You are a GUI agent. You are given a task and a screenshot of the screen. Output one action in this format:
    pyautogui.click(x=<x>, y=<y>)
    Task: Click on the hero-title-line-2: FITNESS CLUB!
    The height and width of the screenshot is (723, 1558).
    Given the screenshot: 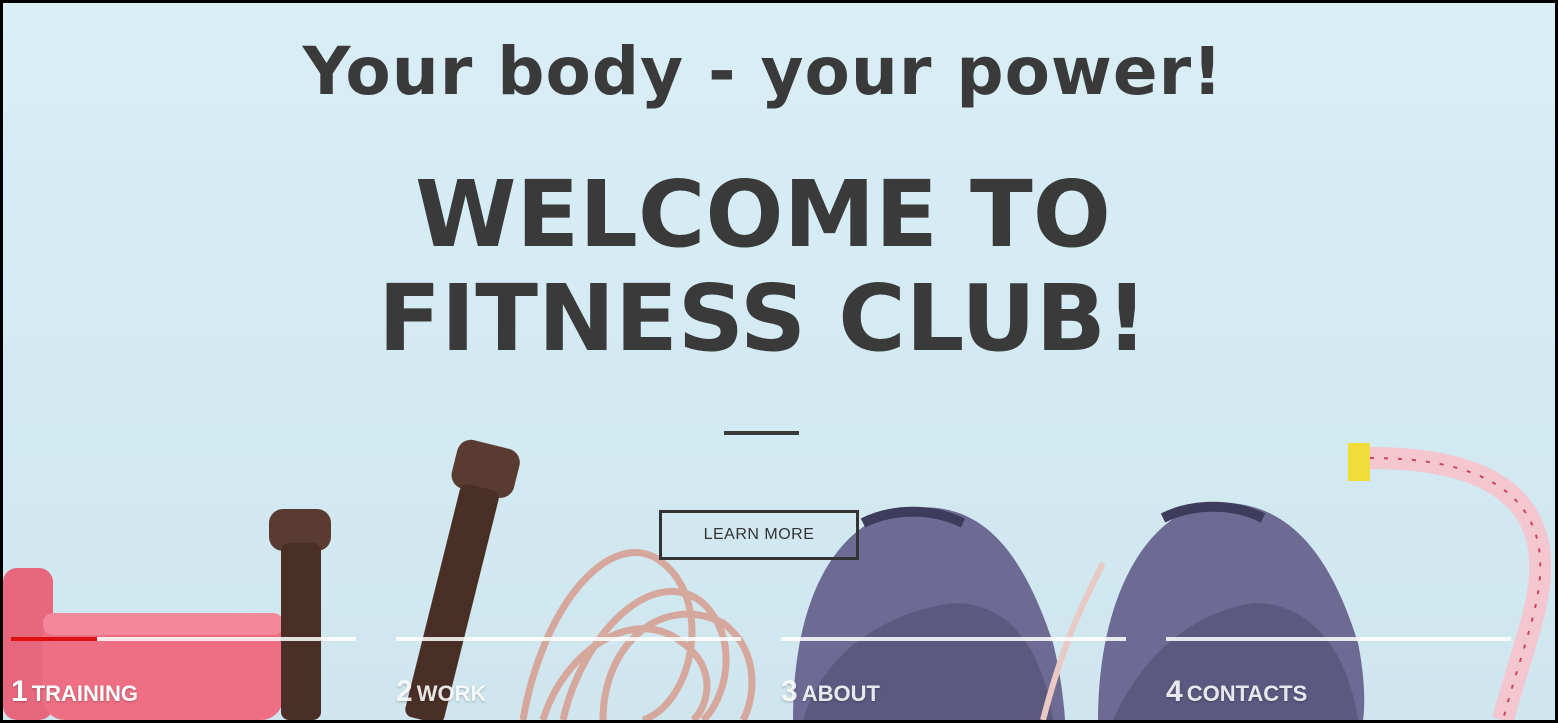 What is the action you would take?
    pyautogui.click(x=763, y=318)
    